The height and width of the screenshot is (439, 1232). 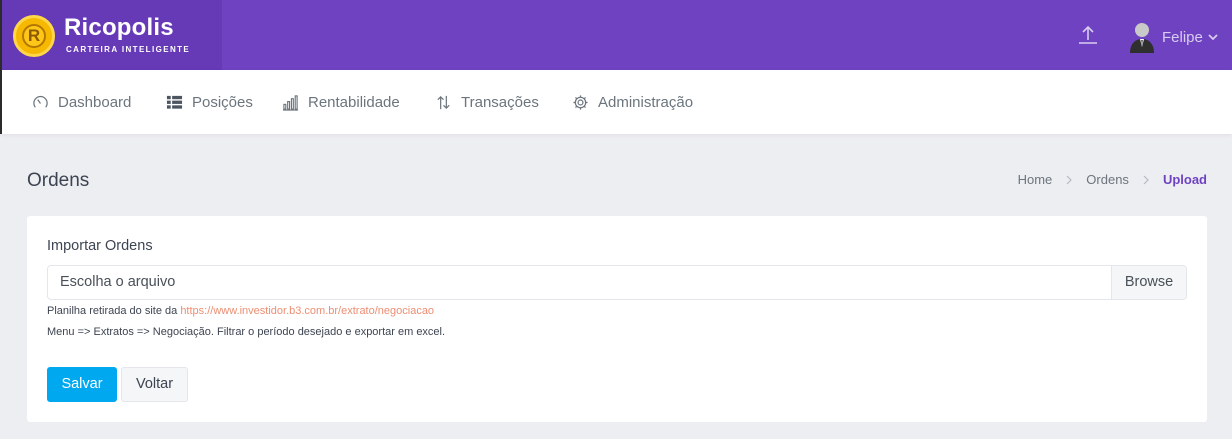 What do you see at coordinates (646, 102) in the screenshot?
I see `nav-label: Administração` at bounding box center [646, 102].